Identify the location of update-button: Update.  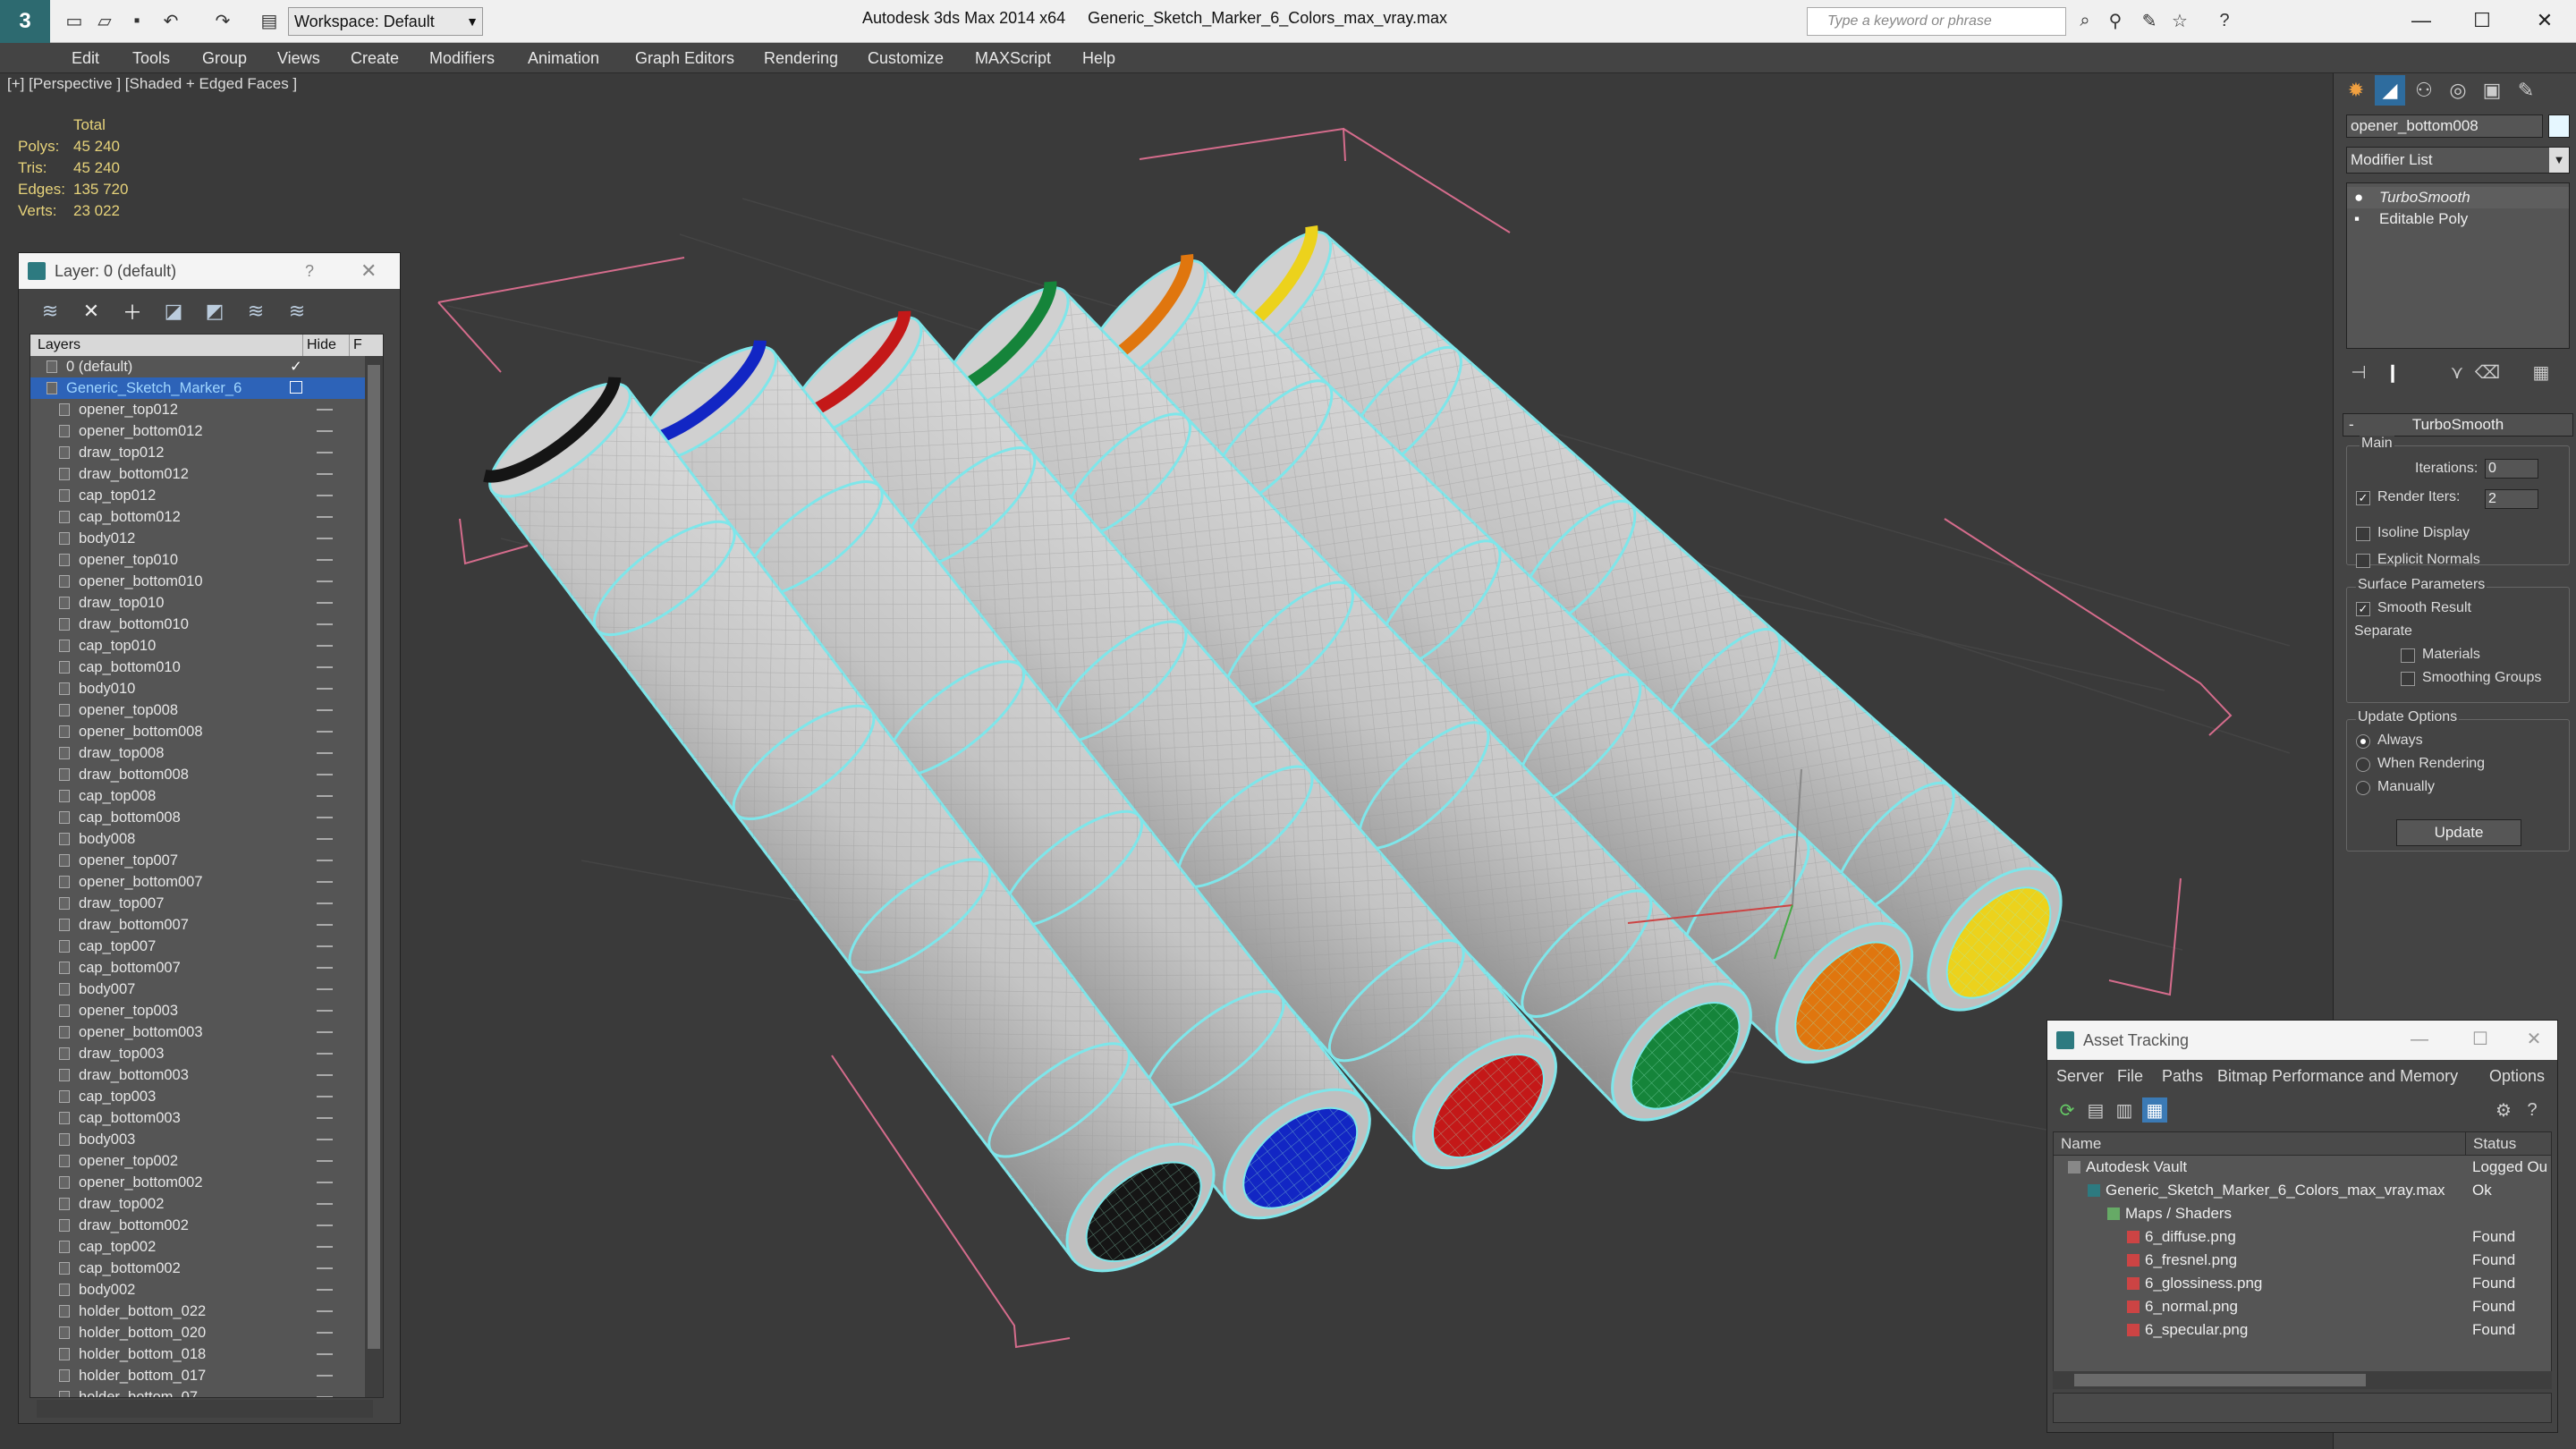
(2458, 832).